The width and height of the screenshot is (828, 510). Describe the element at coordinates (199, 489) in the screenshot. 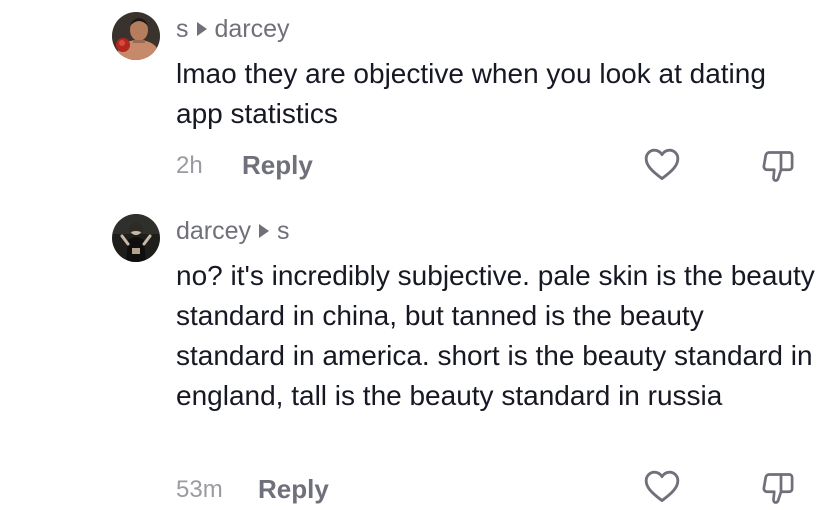

I see `comment-time: 53m` at that location.